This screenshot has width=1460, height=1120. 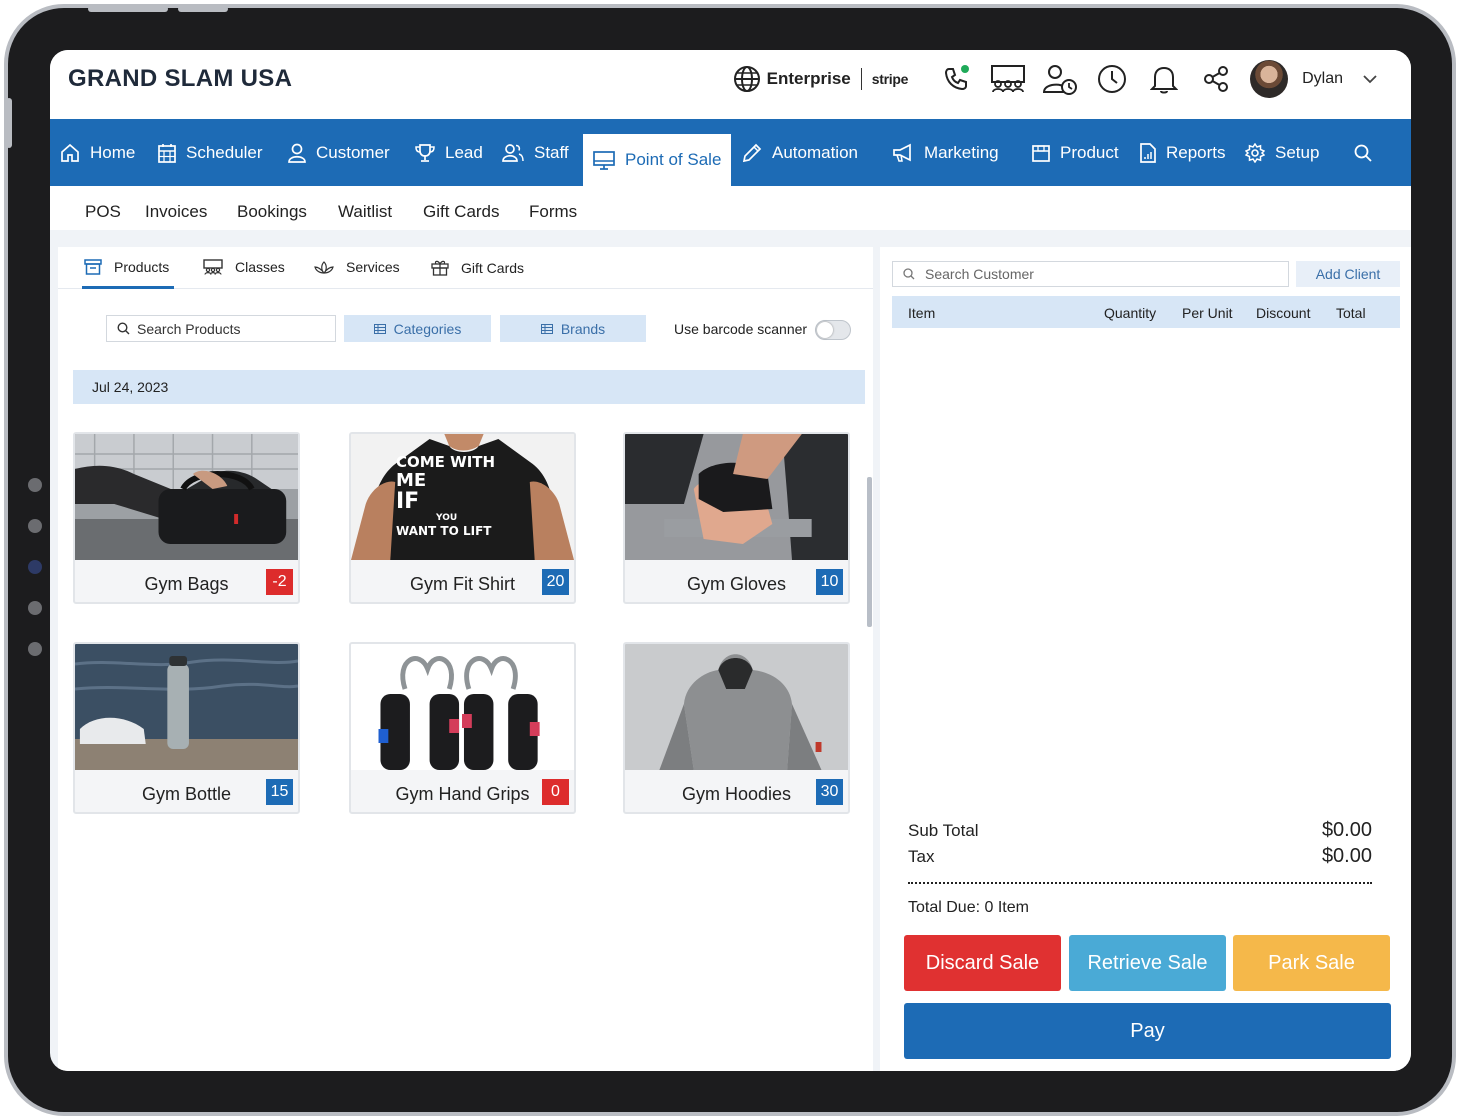 I want to click on tab-gift-cards: Gift Cards, so click(x=477, y=267).